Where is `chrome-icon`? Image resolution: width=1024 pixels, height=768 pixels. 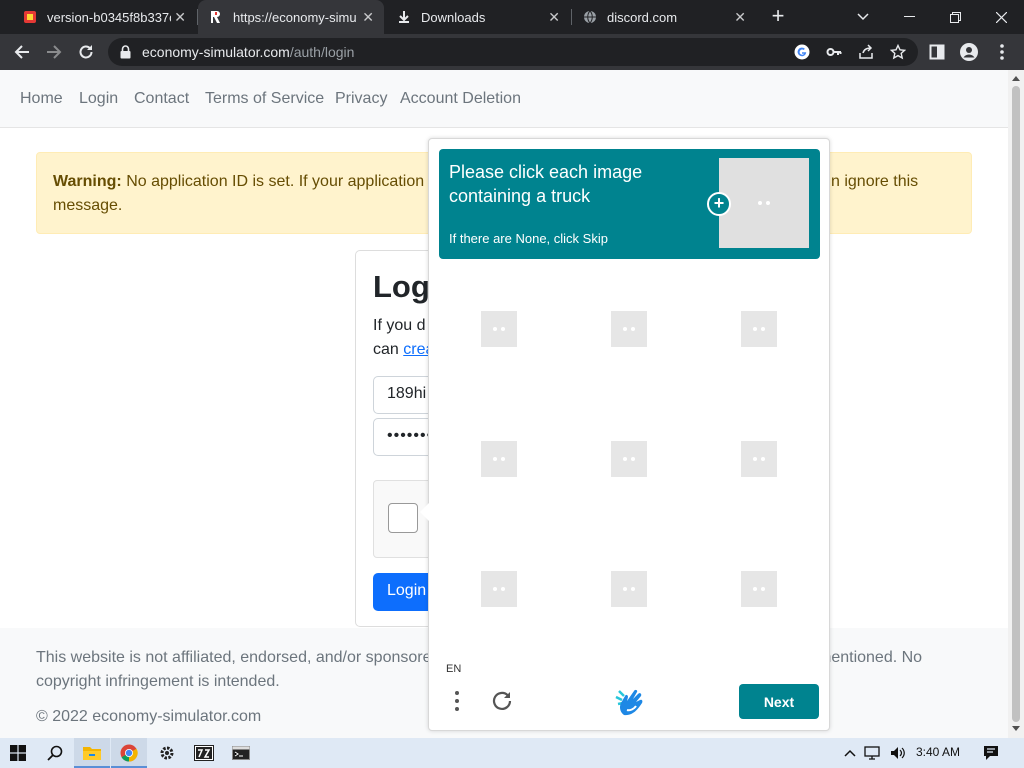
chrome-icon is located at coordinates (129, 753).